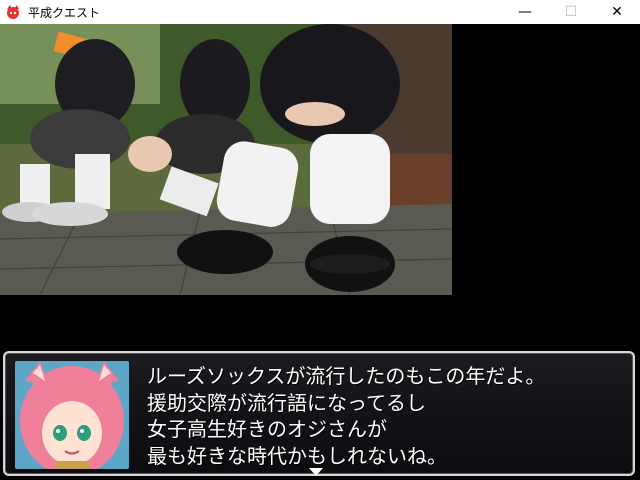  Describe the element at coordinates (72, 415) in the screenshot. I see `pink-haired-catgirl-portrait` at that location.